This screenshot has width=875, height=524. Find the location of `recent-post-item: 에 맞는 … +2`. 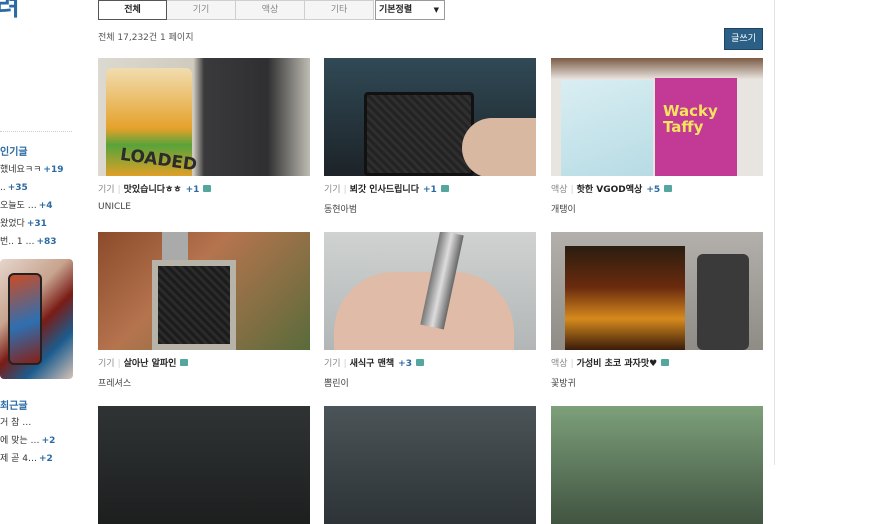

recent-post-item: 에 맞는 … +2 is located at coordinates (27, 441).